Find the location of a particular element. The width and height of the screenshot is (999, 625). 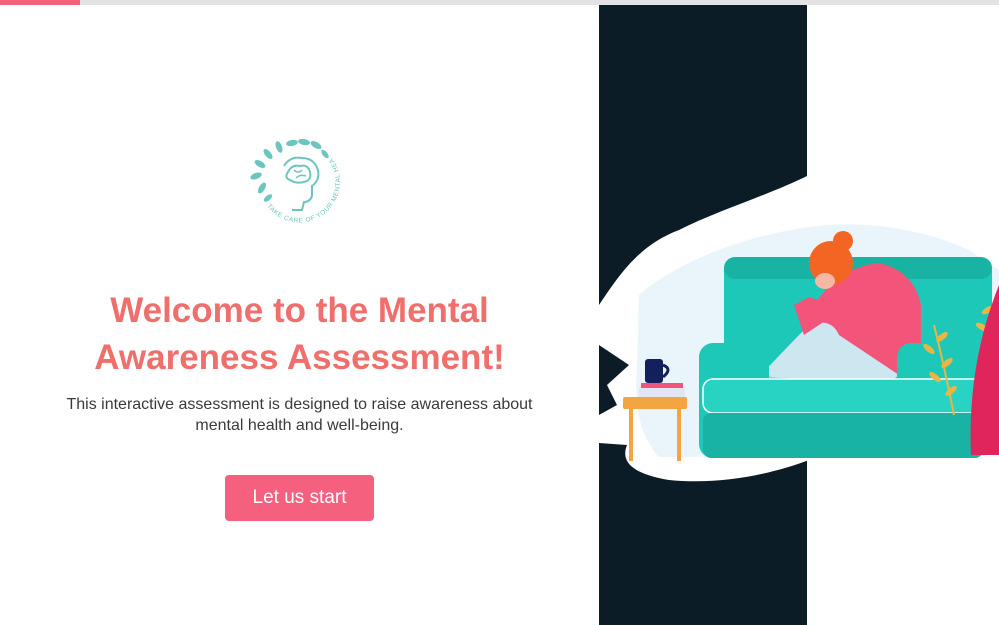

mental-health-logo: TAKE CARE OF YOUR MENTAL HEALTH is located at coordinates (298, 181).